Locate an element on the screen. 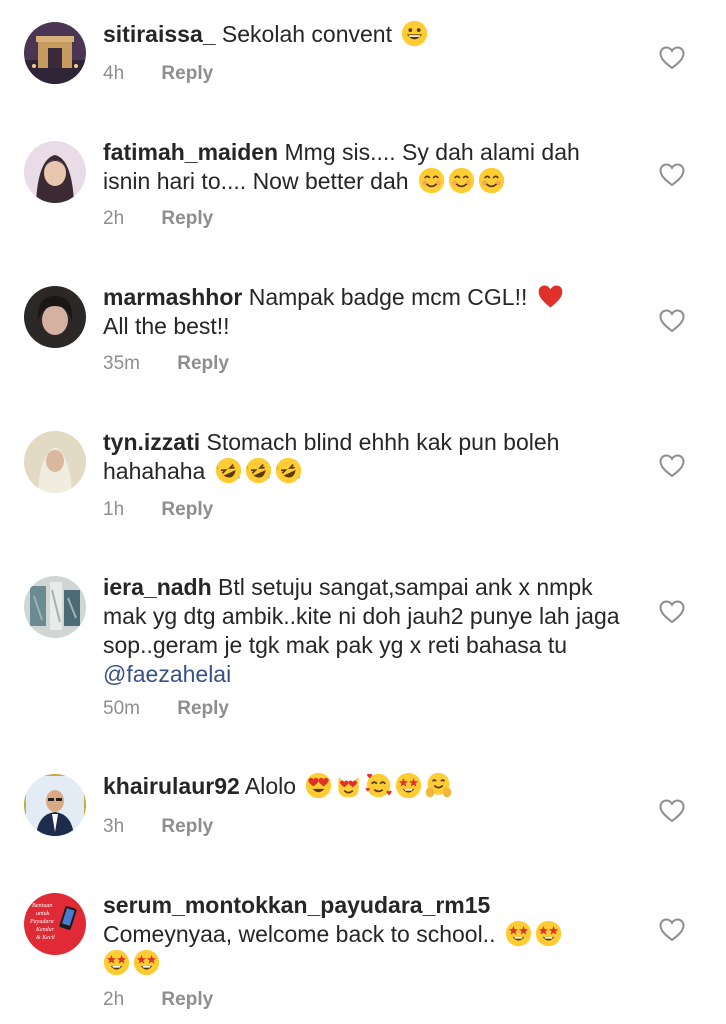 The height and width of the screenshot is (1024, 726). avatar: Bantuan untuk Payudara Kendur & Kecil is located at coordinates (55, 924).